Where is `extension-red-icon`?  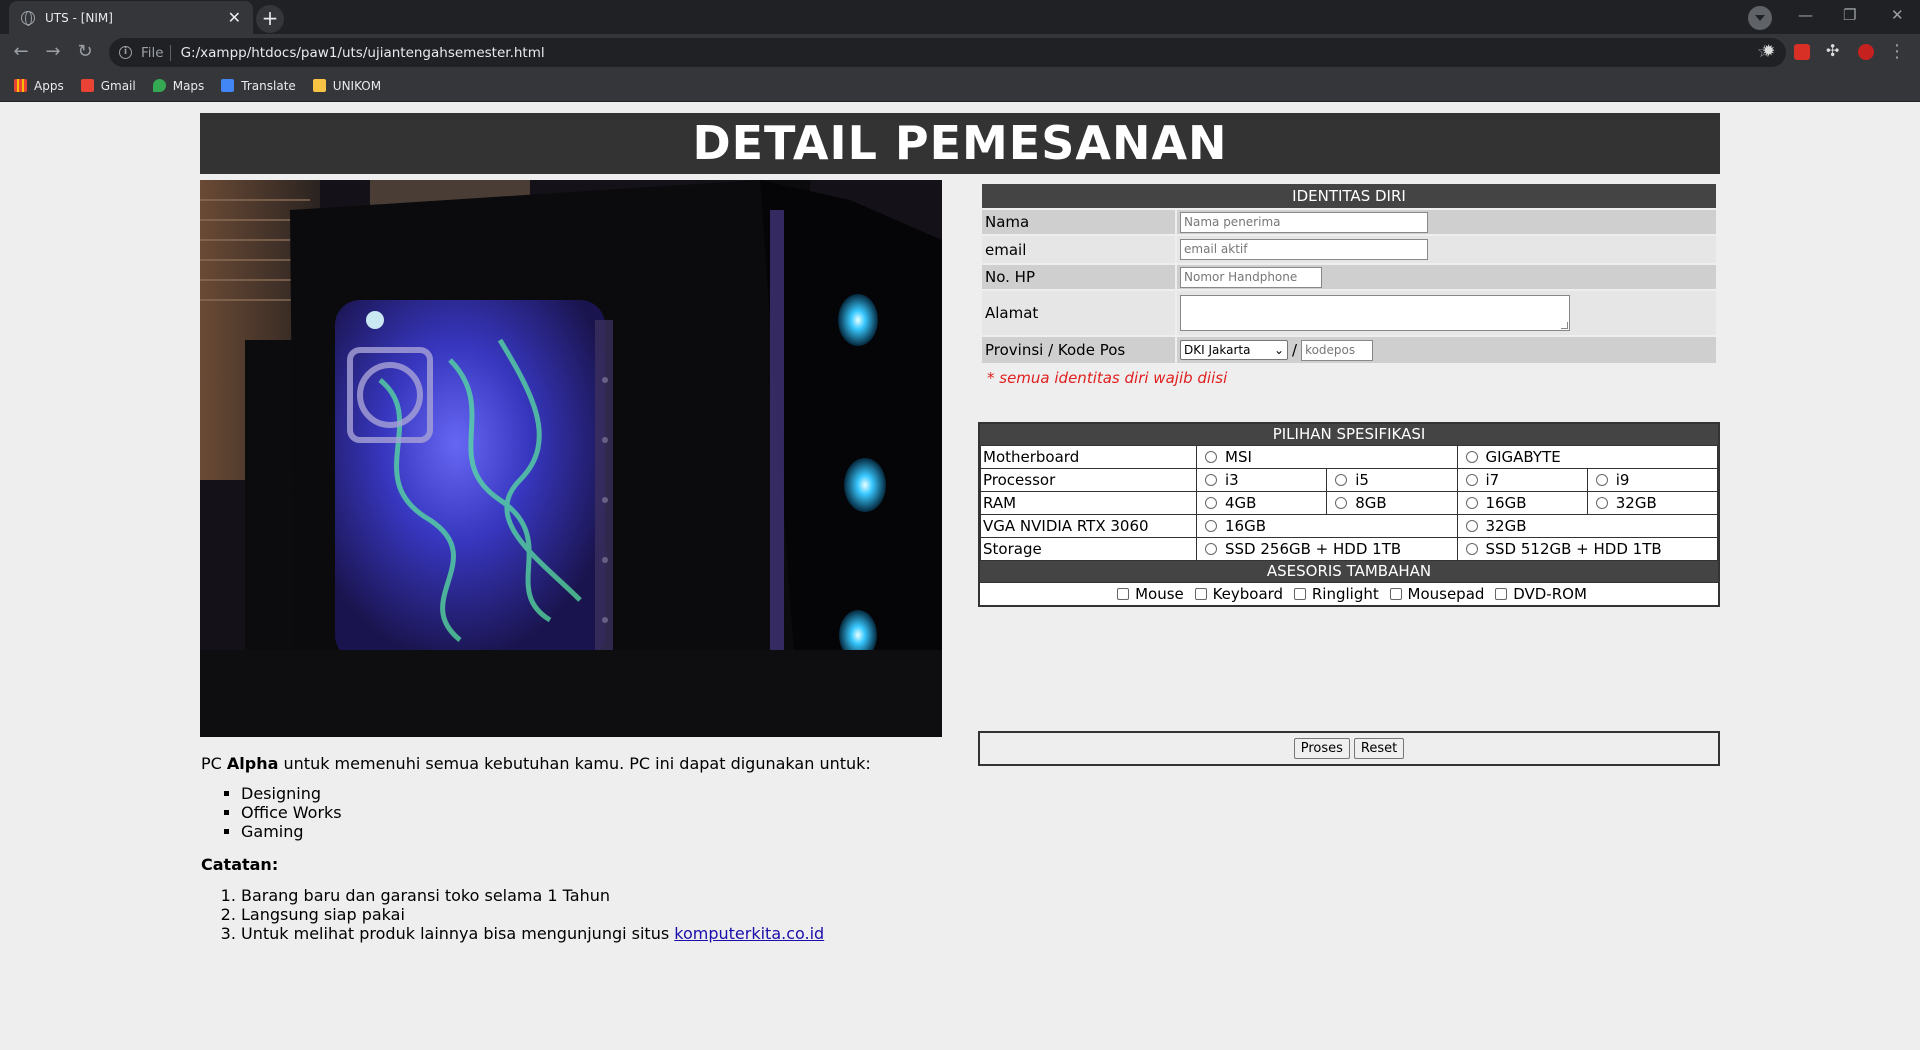 extension-red-icon is located at coordinates (1802, 52).